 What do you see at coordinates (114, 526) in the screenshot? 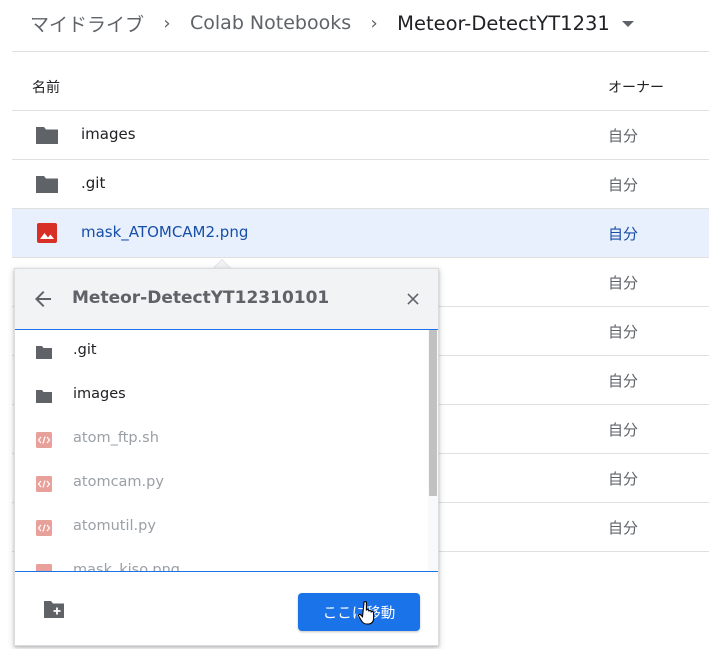
I see `dialog-item-label: atomutil.py` at bounding box center [114, 526].